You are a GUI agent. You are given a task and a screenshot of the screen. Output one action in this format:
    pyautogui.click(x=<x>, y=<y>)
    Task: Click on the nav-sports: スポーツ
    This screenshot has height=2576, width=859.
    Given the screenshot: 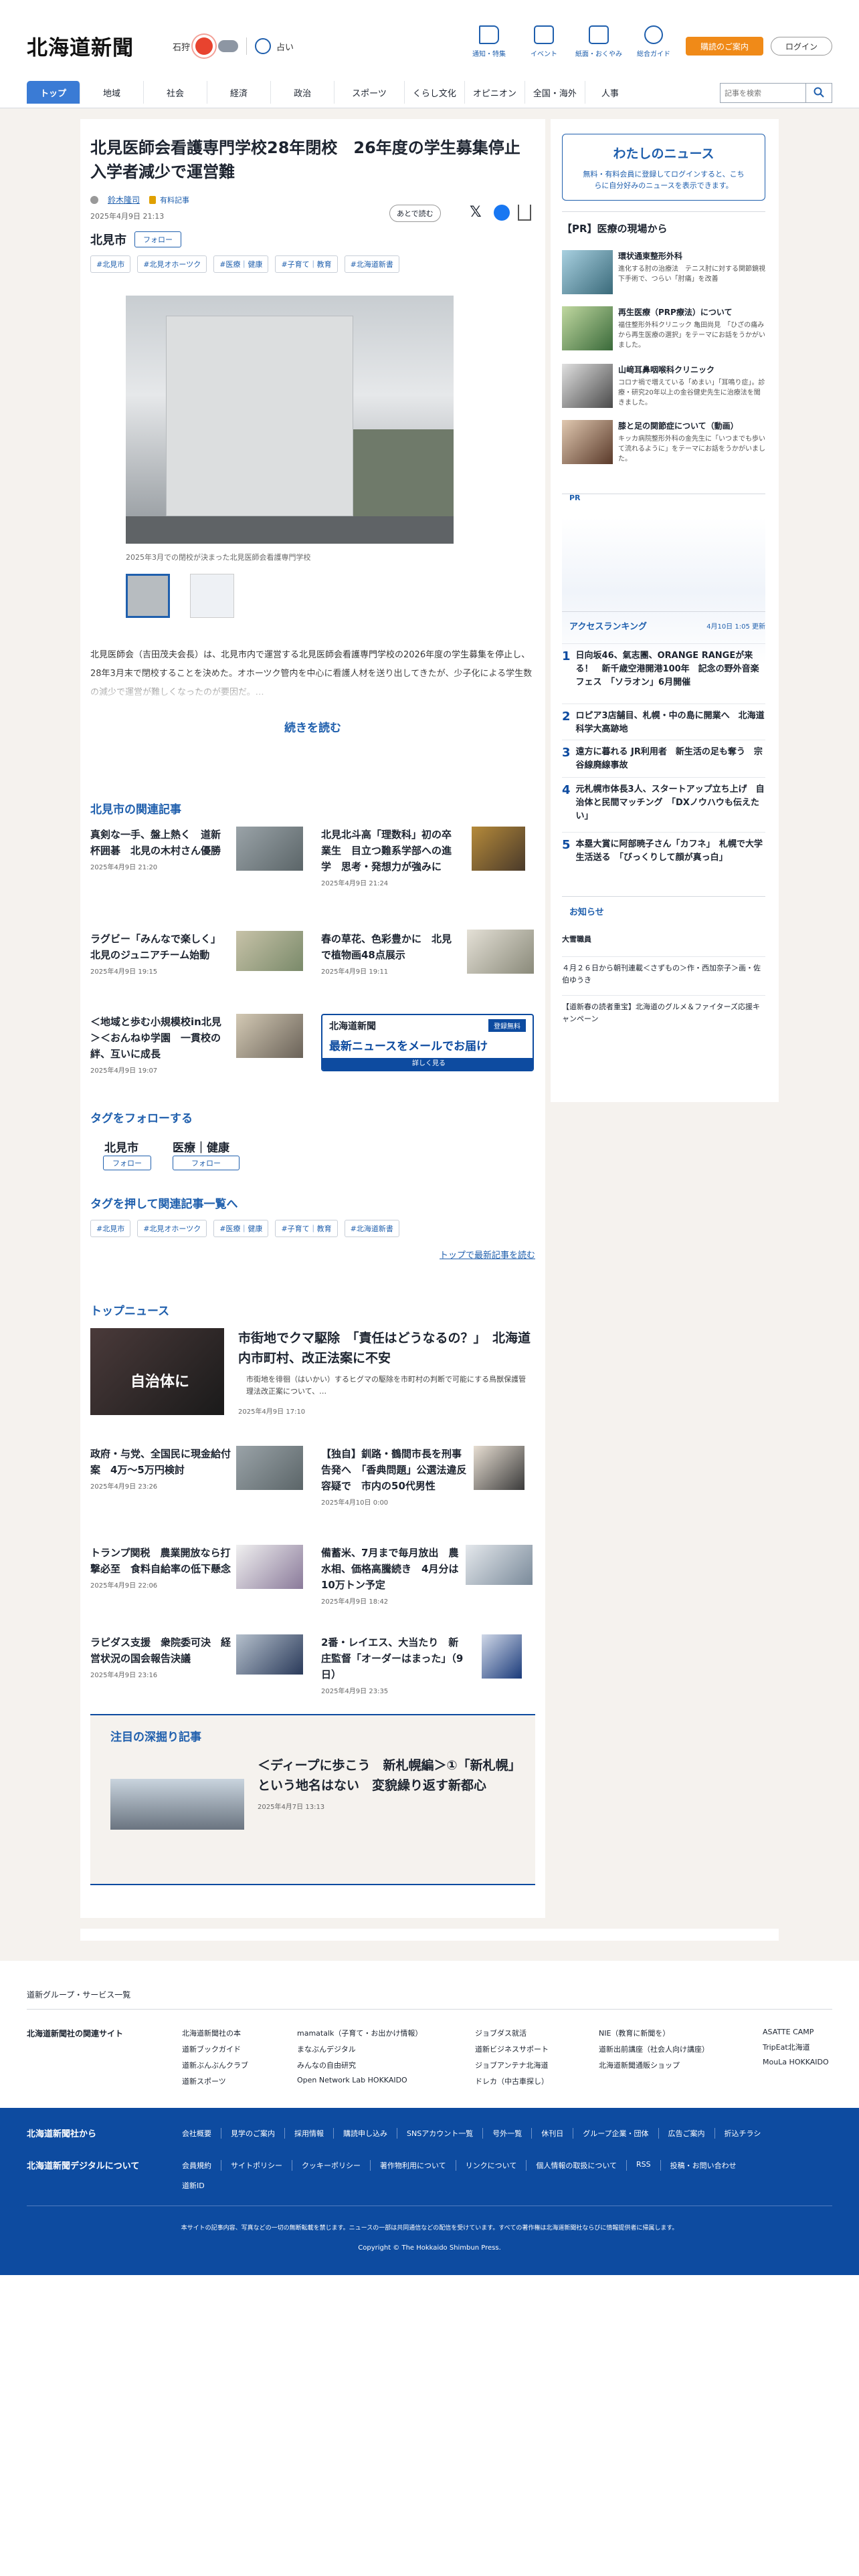 What is the action you would take?
    pyautogui.click(x=370, y=92)
    